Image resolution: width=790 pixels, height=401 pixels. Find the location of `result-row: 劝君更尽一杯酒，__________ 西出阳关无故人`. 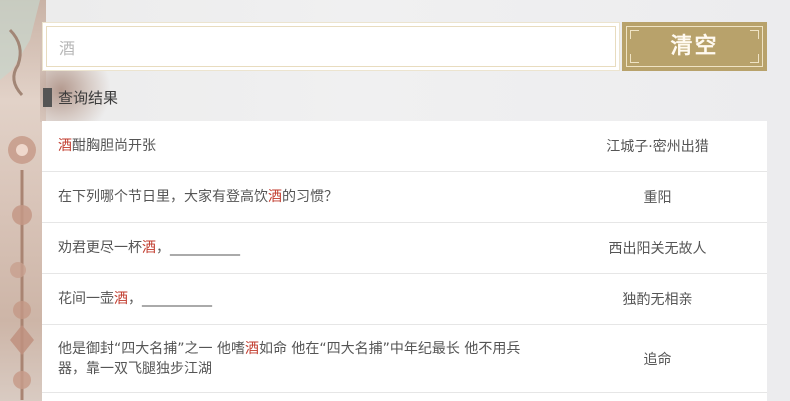

result-row: 劝君更尽一杯酒，__________ 西出阳关无故人 is located at coordinates (404, 248).